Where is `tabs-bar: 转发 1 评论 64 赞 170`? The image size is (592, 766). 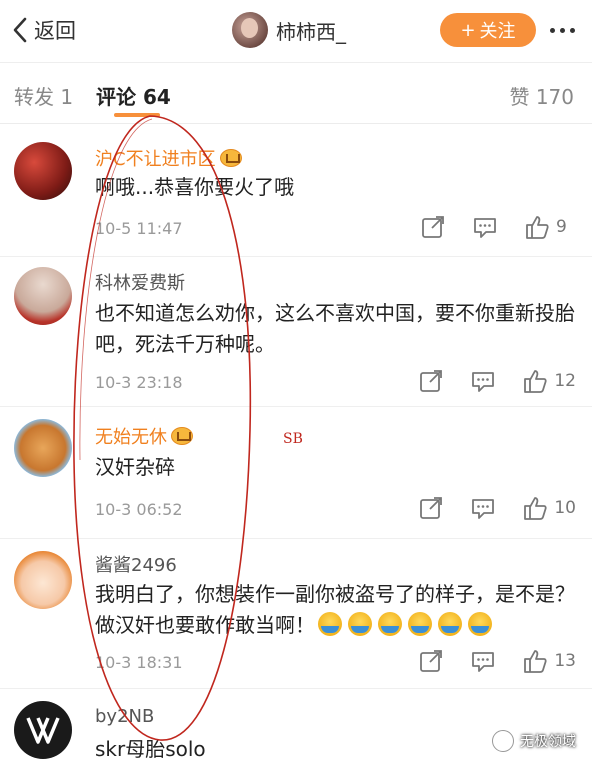
tabs-bar: 转发 1 评论 64 赞 170 is located at coordinates (296, 93).